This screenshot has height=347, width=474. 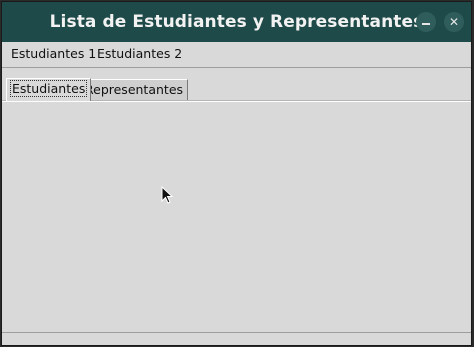 What do you see at coordinates (167, 195) in the screenshot?
I see `mouse-pointer-icon` at bounding box center [167, 195].